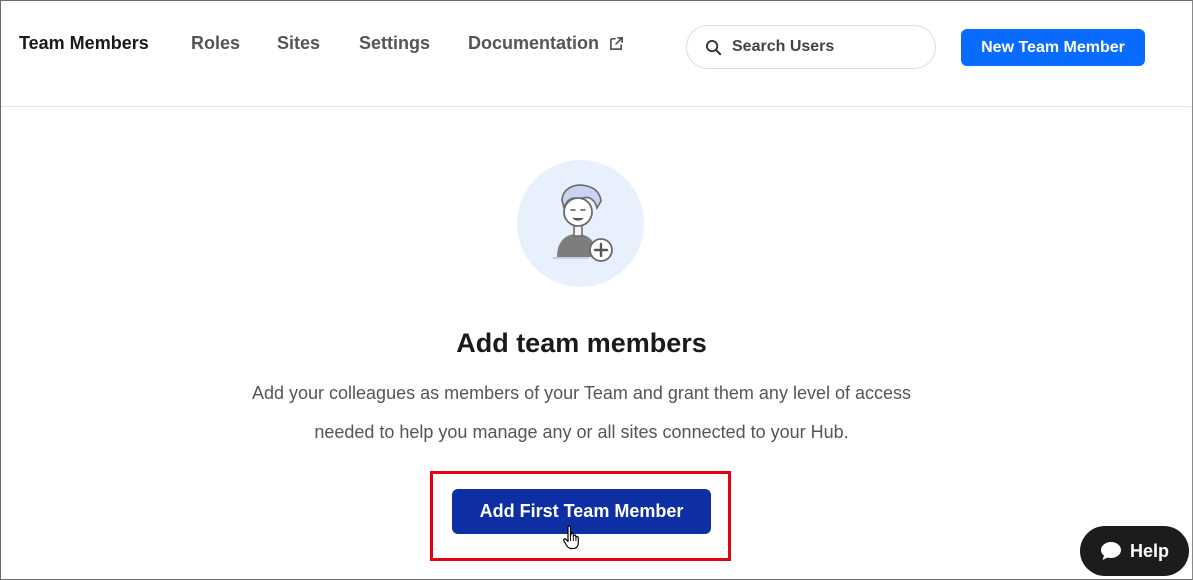  What do you see at coordinates (534, 43) in the screenshot?
I see `documentation-label: Documentation` at bounding box center [534, 43].